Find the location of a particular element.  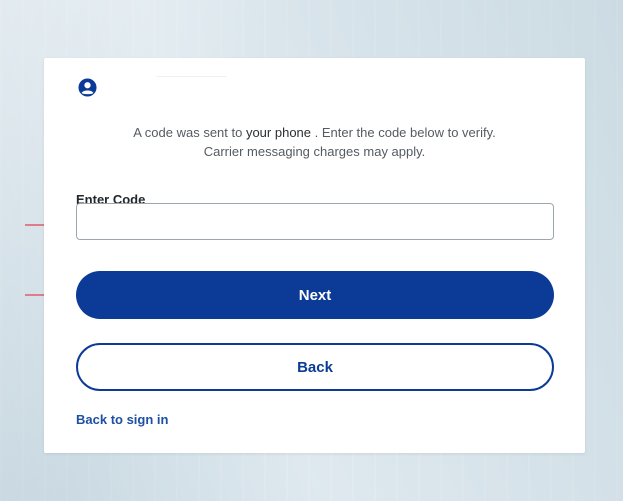

user-circle-icon is located at coordinates (87, 87).